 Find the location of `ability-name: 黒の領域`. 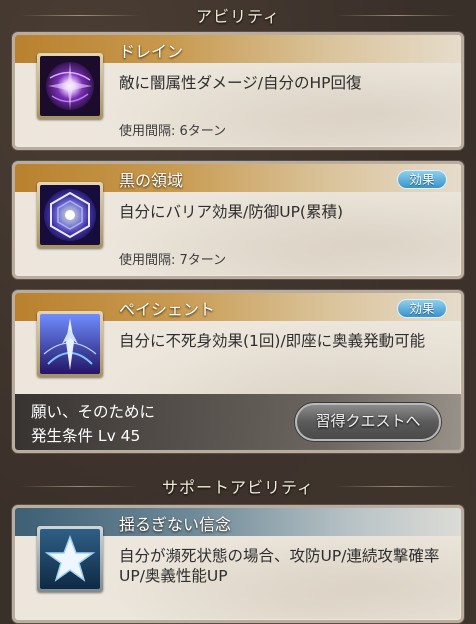

ability-name: 黒の領域 is located at coordinates (151, 180).